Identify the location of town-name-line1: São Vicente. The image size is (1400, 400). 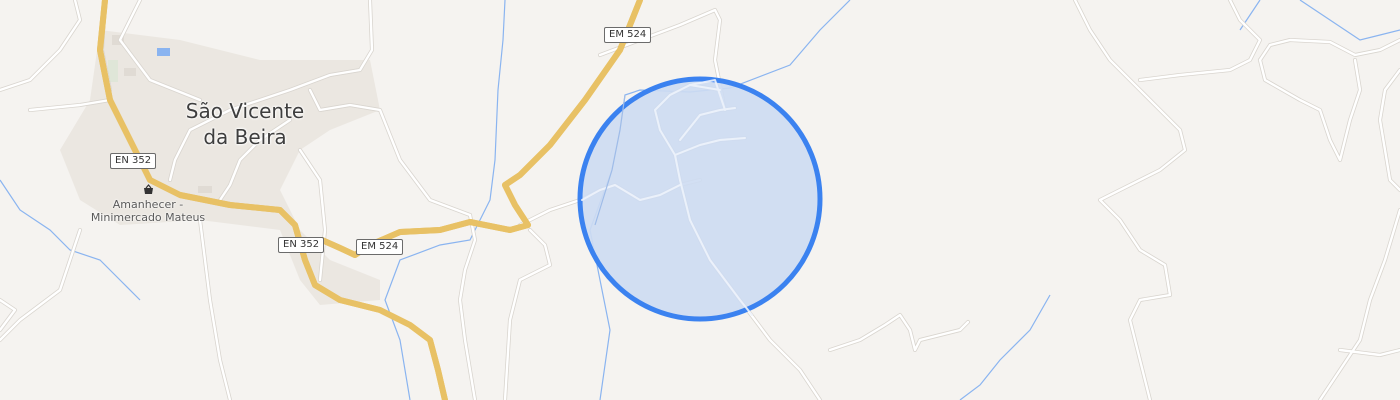
(245, 111).